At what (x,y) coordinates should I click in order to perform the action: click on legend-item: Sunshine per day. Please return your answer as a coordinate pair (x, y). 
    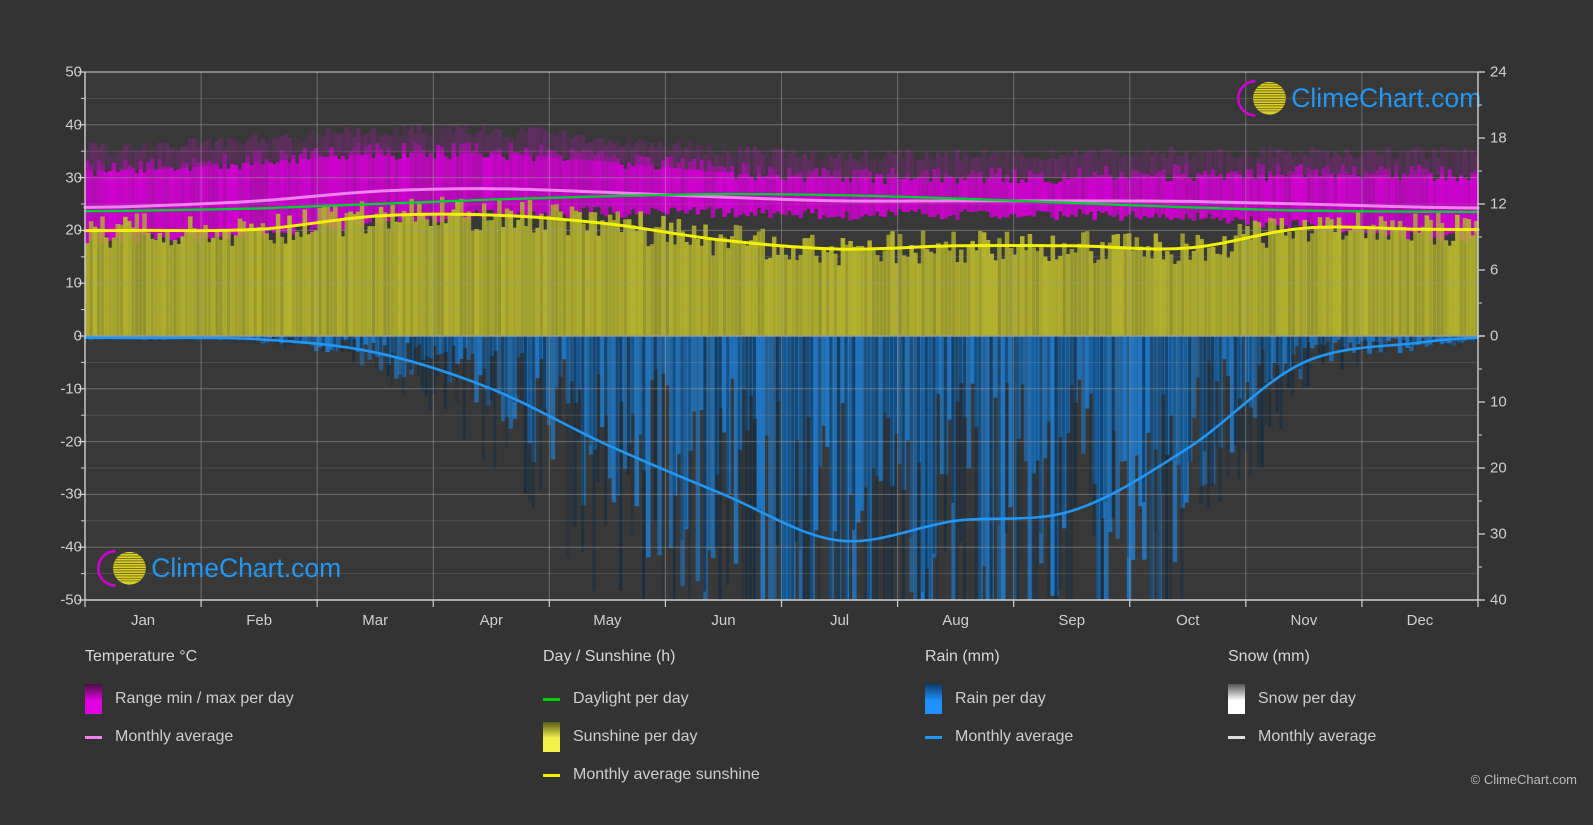
    Looking at the image, I should click on (651, 737).